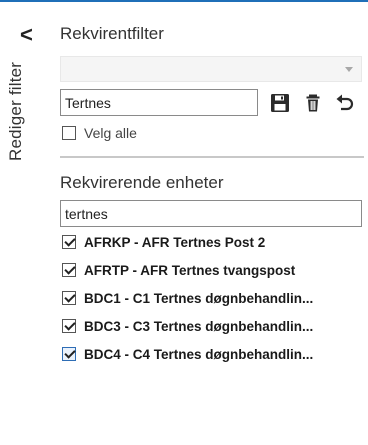 The width and height of the screenshot is (368, 445). What do you see at coordinates (345, 103) in the screenshot?
I see `undo-icon` at bounding box center [345, 103].